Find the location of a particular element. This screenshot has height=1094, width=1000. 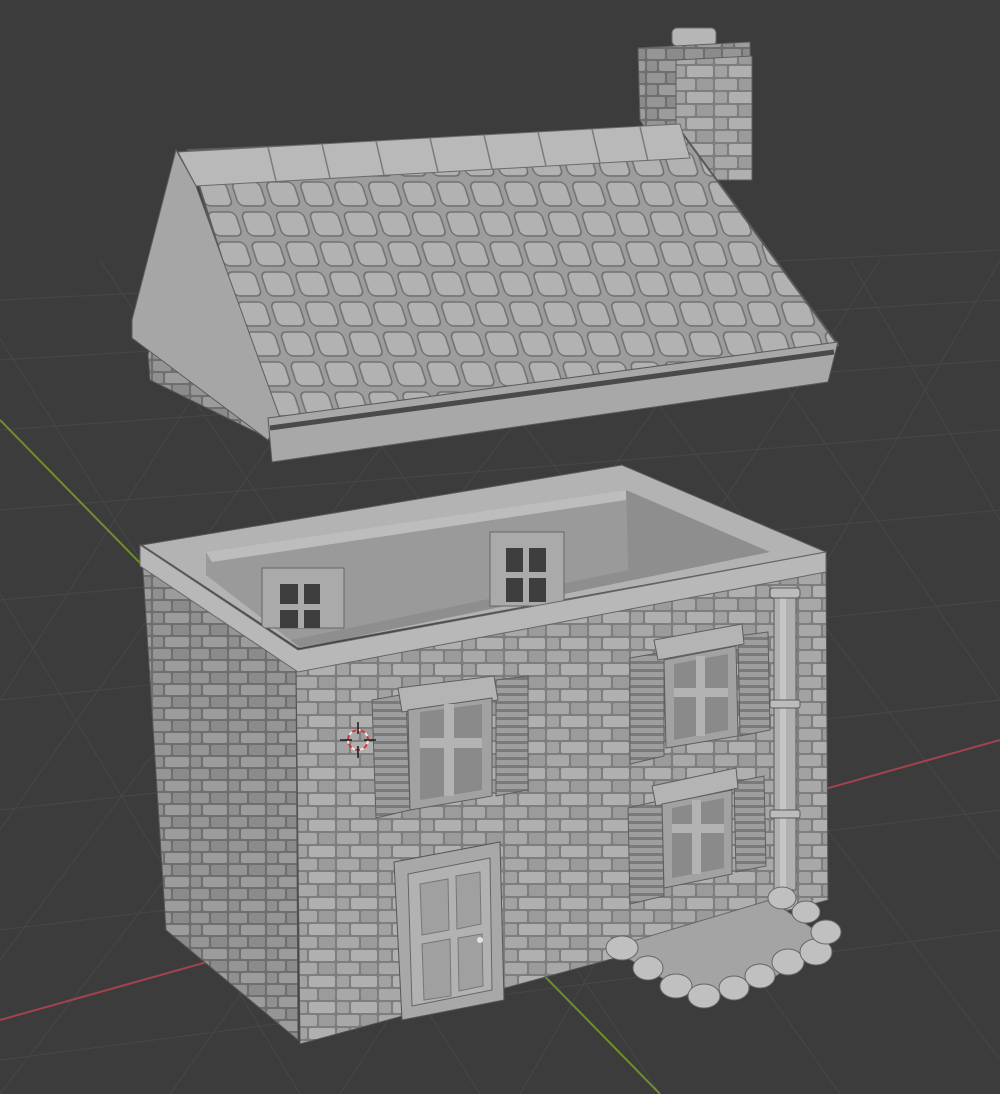

interior-window-left is located at coordinates (303, 598).